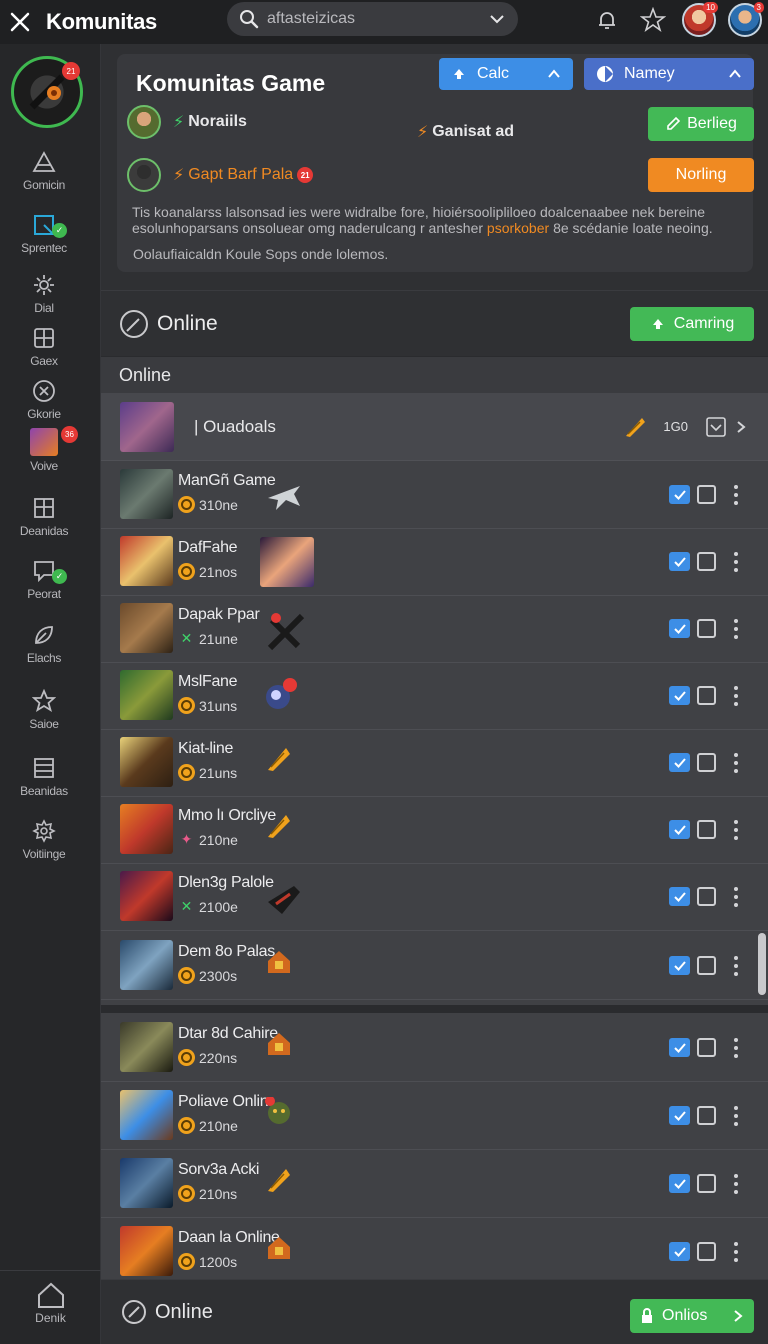 The width and height of the screenshot is (768, 1344). I want to click on game-stat-value: 310ne, so click(218, 504).